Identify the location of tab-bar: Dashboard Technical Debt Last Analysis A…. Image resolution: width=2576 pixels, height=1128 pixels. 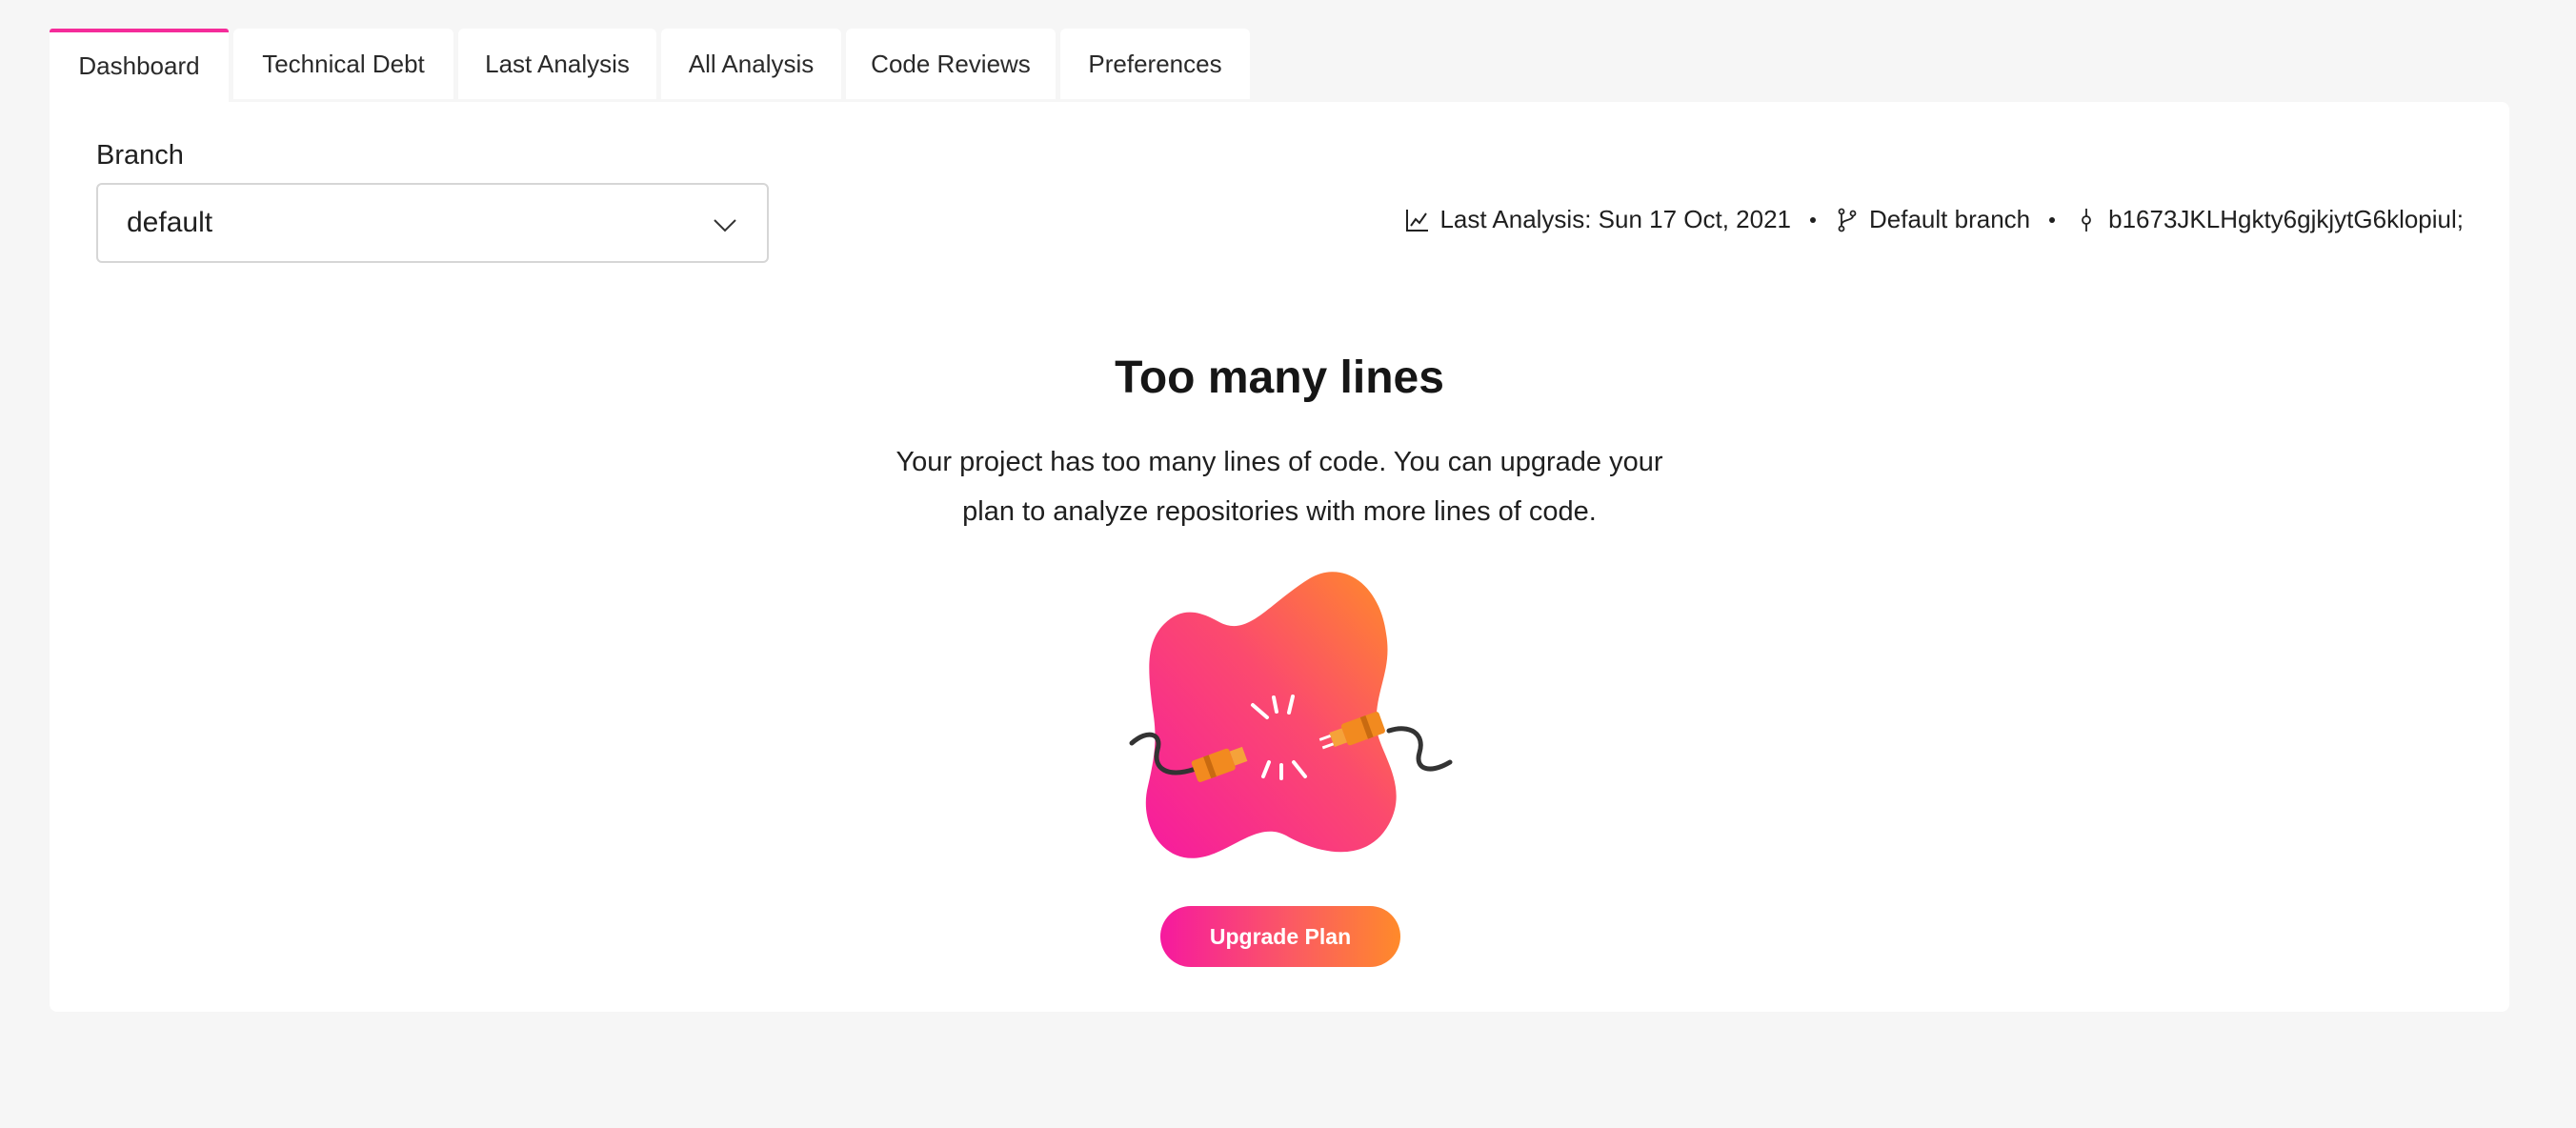
(652, 66).